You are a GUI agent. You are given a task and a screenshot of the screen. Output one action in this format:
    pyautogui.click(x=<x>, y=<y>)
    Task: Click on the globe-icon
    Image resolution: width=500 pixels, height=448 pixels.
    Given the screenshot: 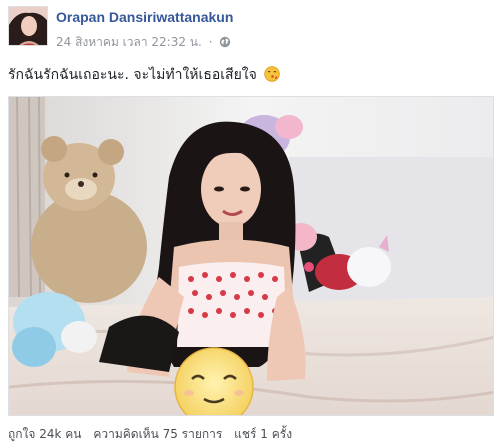 What is the action you would take?
    pyautogui.click(x=225, y=43)
    